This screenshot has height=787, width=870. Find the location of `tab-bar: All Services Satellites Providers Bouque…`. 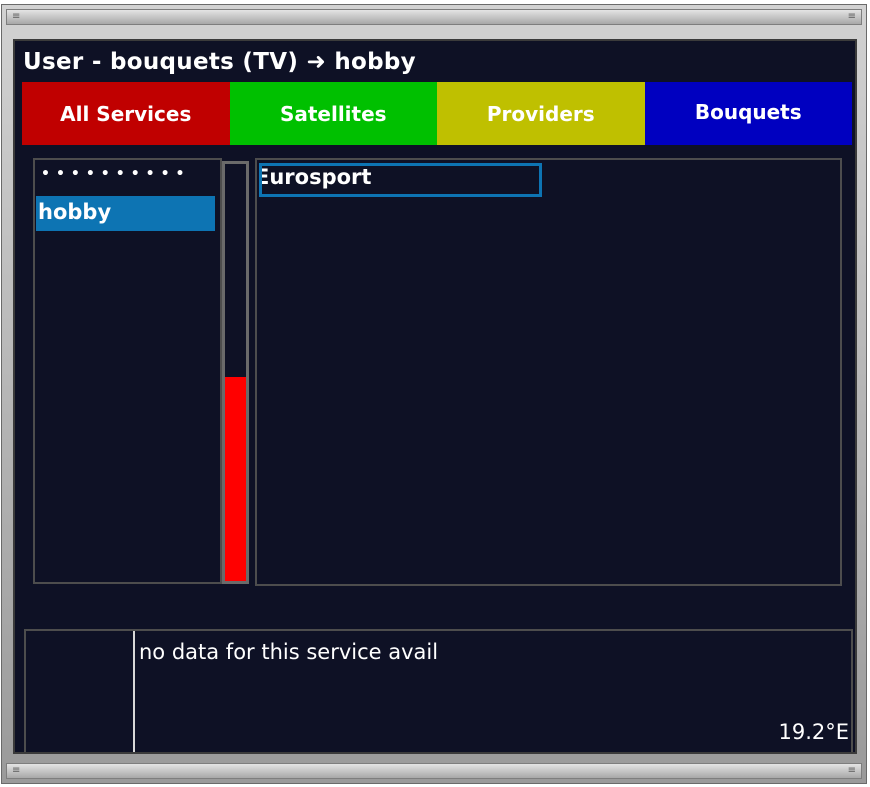

tab-bar: All Services Satellites Providers Bouque… is located at coordinates (437, 113).